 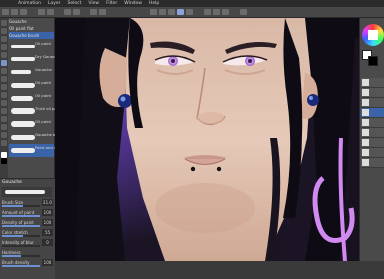 What do you see at coordinates (23, 12) in the screenshot?
I see `save-icon` at bounding box center [23, 12].